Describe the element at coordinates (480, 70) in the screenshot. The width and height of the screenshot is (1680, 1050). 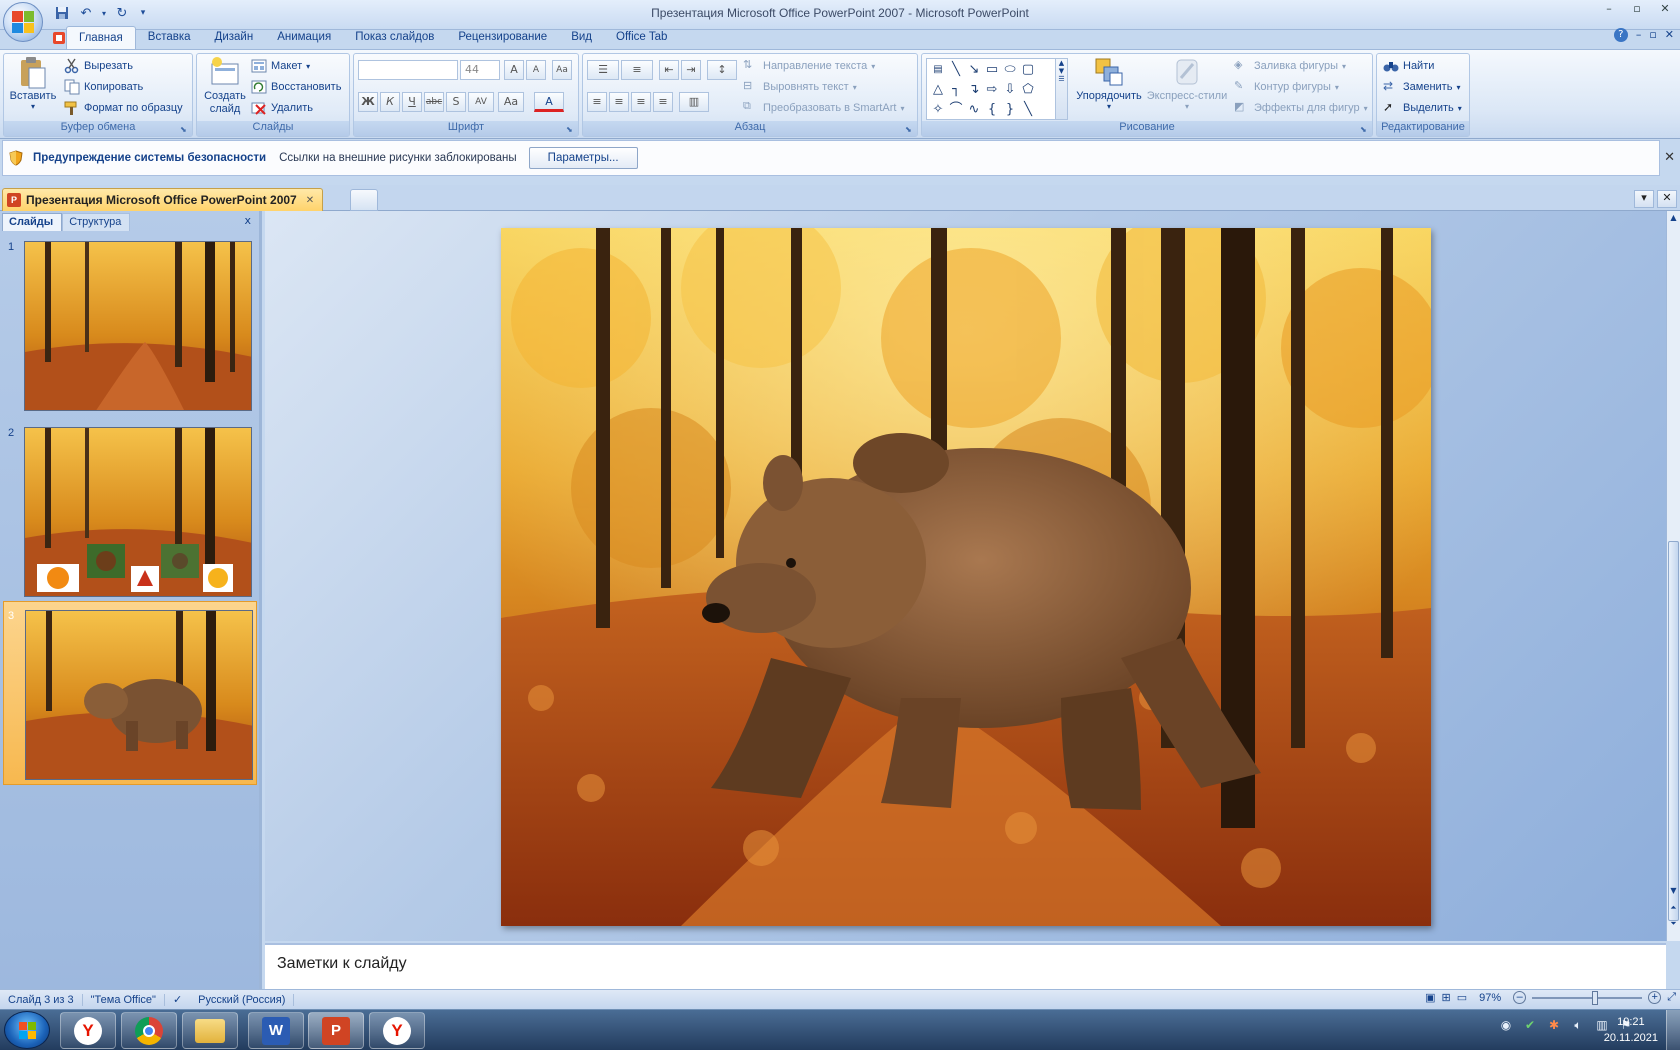
I see `font-size-combo: 44` at that location.